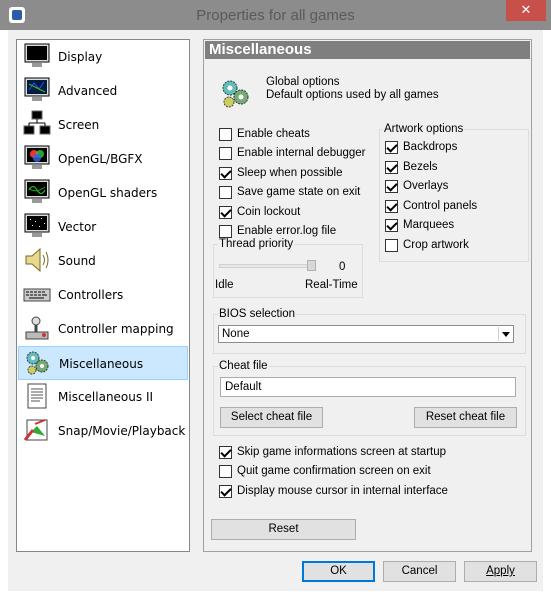  I want to click on checkbox-label: Control panels, so click(440, 206).